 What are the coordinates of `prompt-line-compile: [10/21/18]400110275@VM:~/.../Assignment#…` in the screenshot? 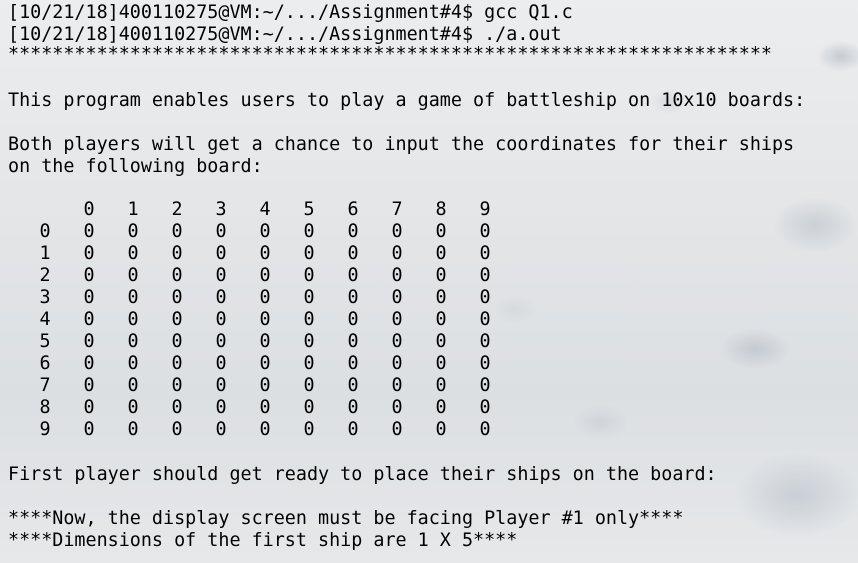 It's located at (290, 12).